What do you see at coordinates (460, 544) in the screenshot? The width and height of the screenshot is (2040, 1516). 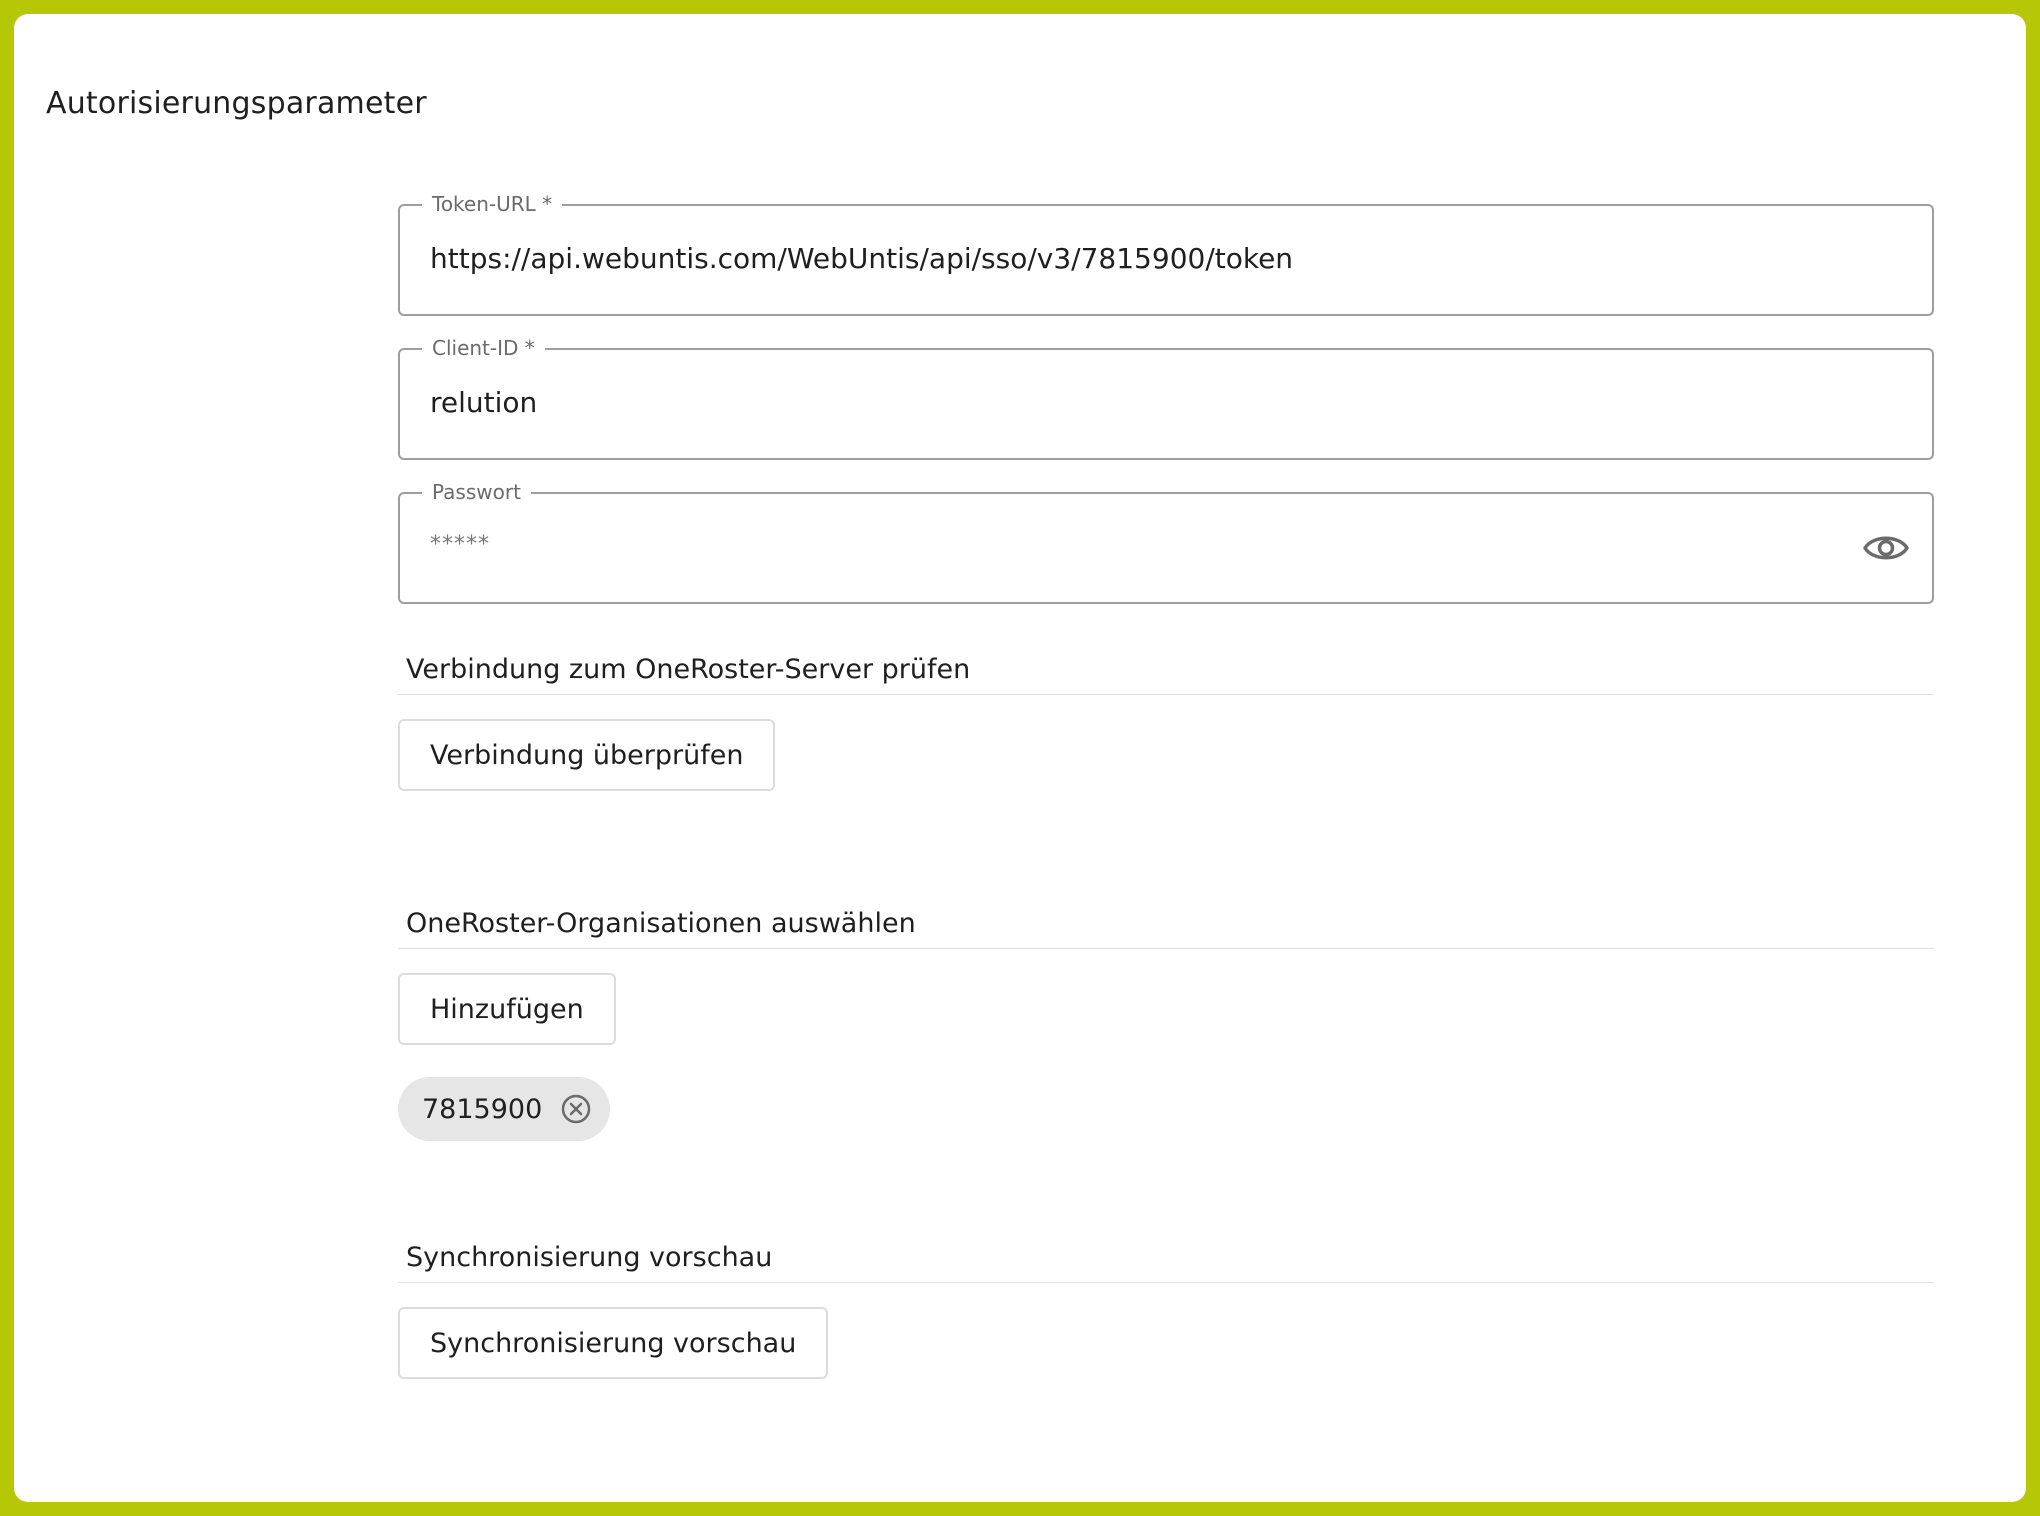 I see `password-value: *****` at bounding box center [460, 544].